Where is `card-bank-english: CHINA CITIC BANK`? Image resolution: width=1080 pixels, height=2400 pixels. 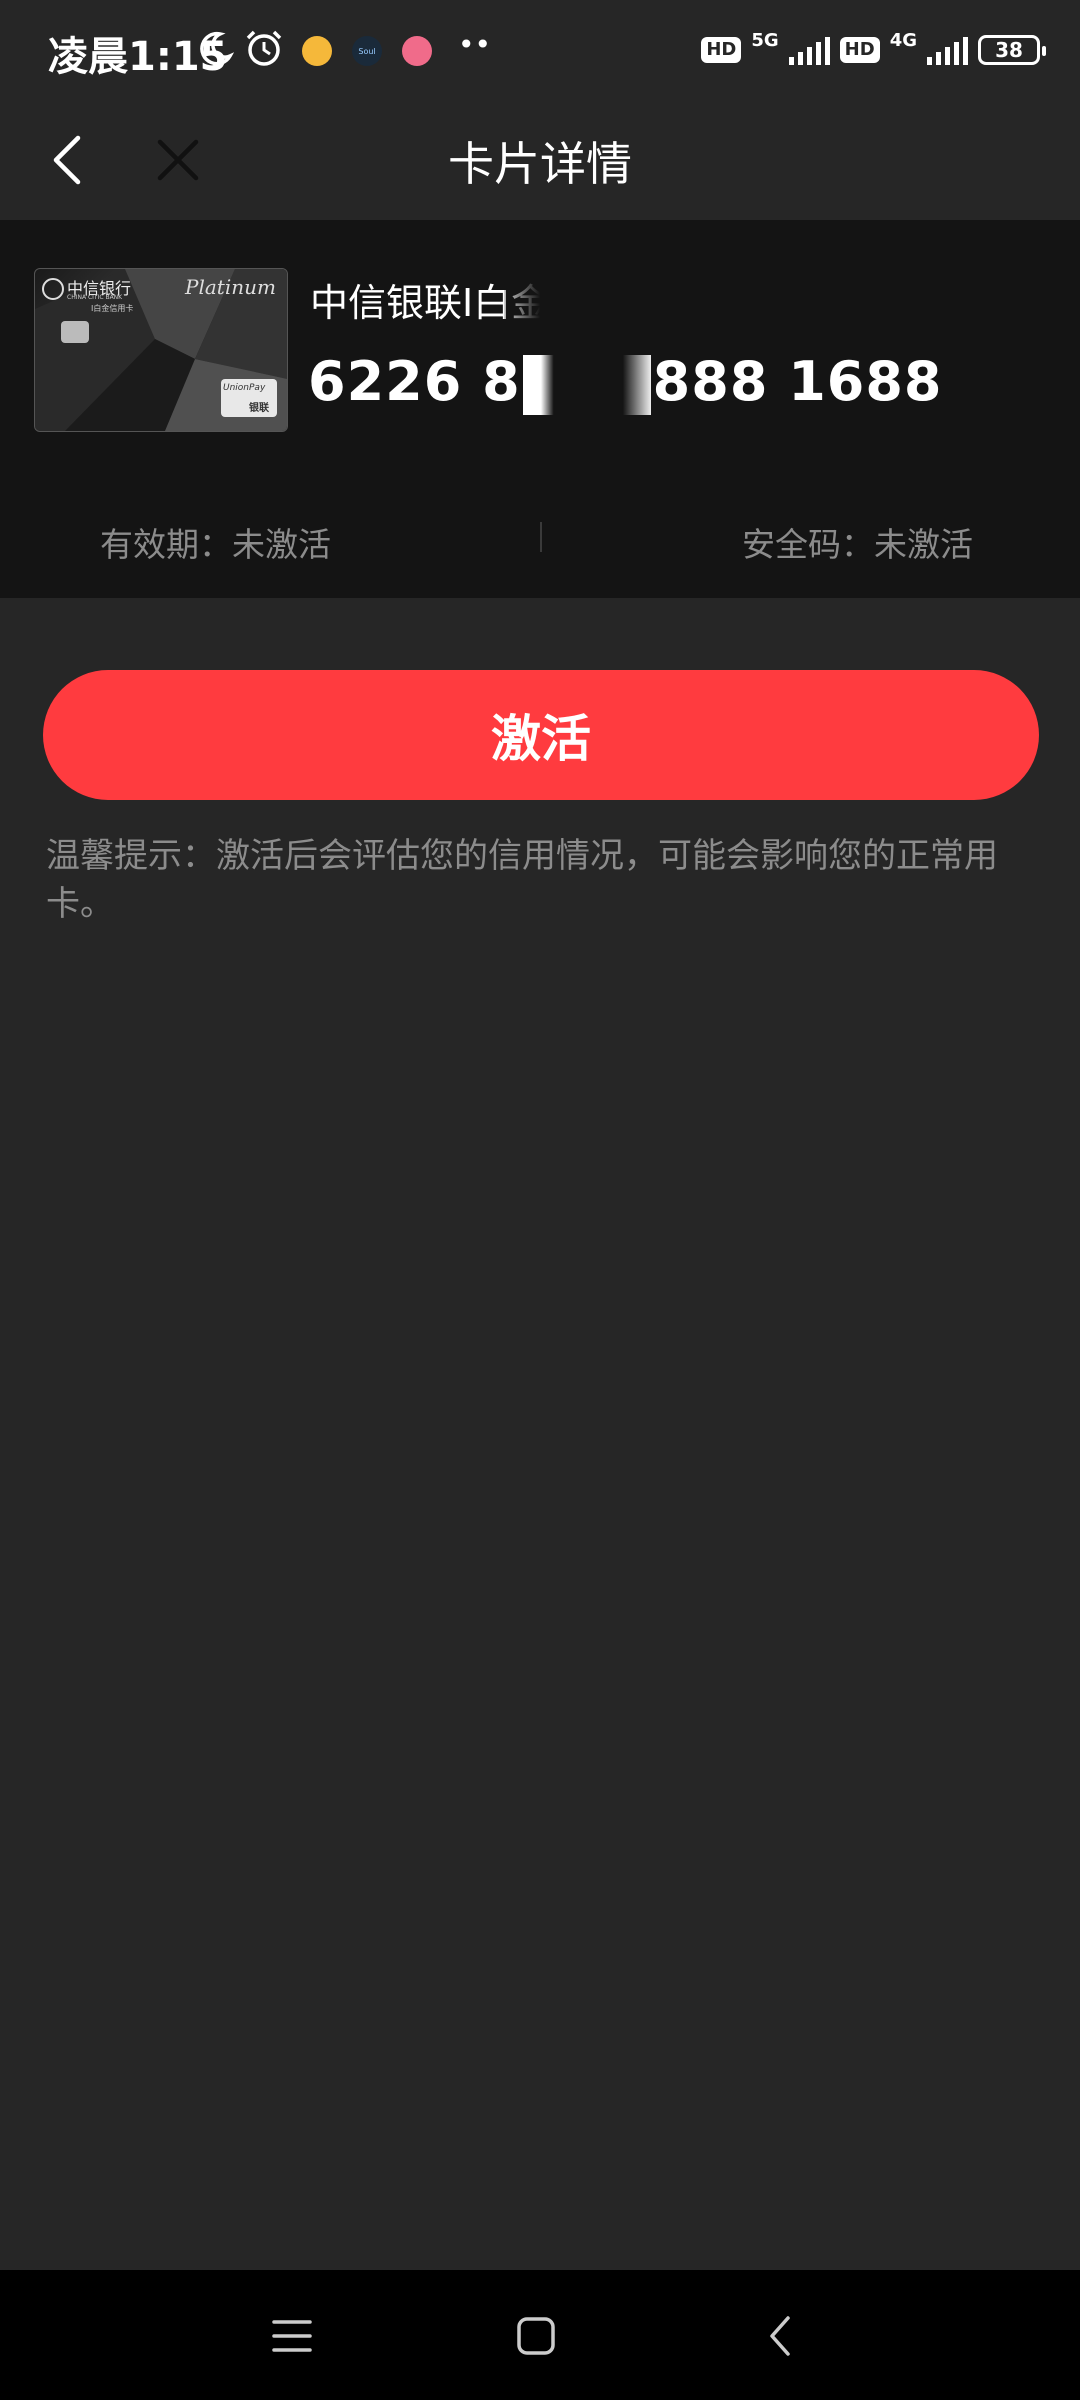 card-bank-english: CHINA CITIC BANK is located at coordinates (95, 297).